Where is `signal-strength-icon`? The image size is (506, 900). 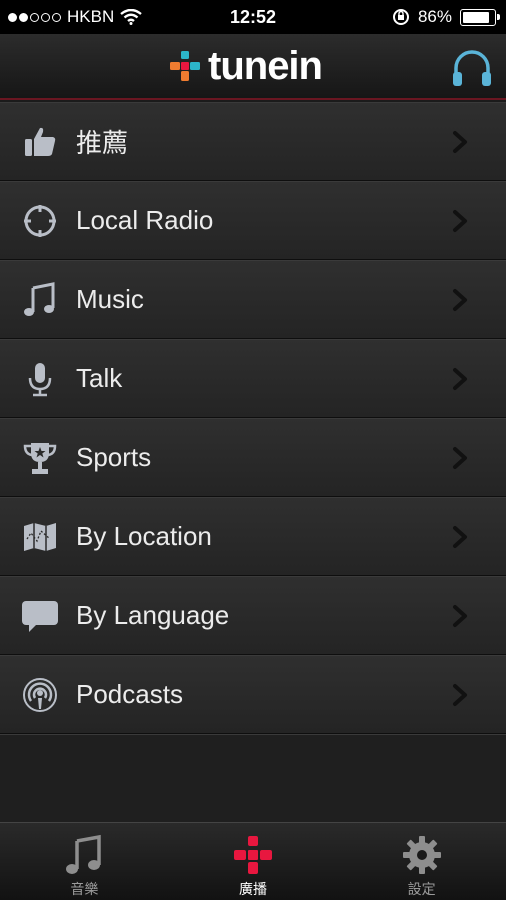
signal-strength-icon is located at coordinates (34, 17).